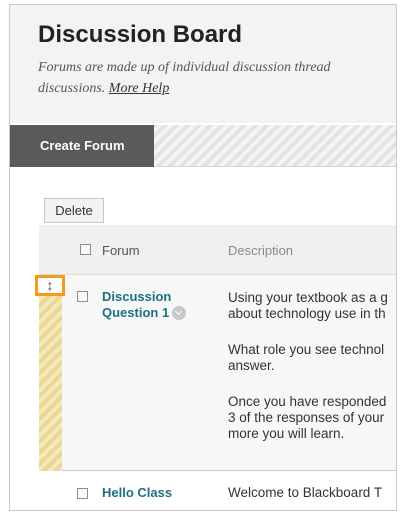  I want to click on chevron-down-icon, so click(179, 313).